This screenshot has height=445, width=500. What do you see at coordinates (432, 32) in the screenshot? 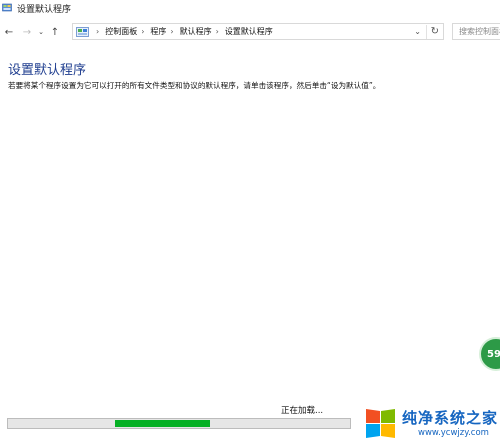
I see `refresh-icon: ↻` at bounding box center [432, 32].